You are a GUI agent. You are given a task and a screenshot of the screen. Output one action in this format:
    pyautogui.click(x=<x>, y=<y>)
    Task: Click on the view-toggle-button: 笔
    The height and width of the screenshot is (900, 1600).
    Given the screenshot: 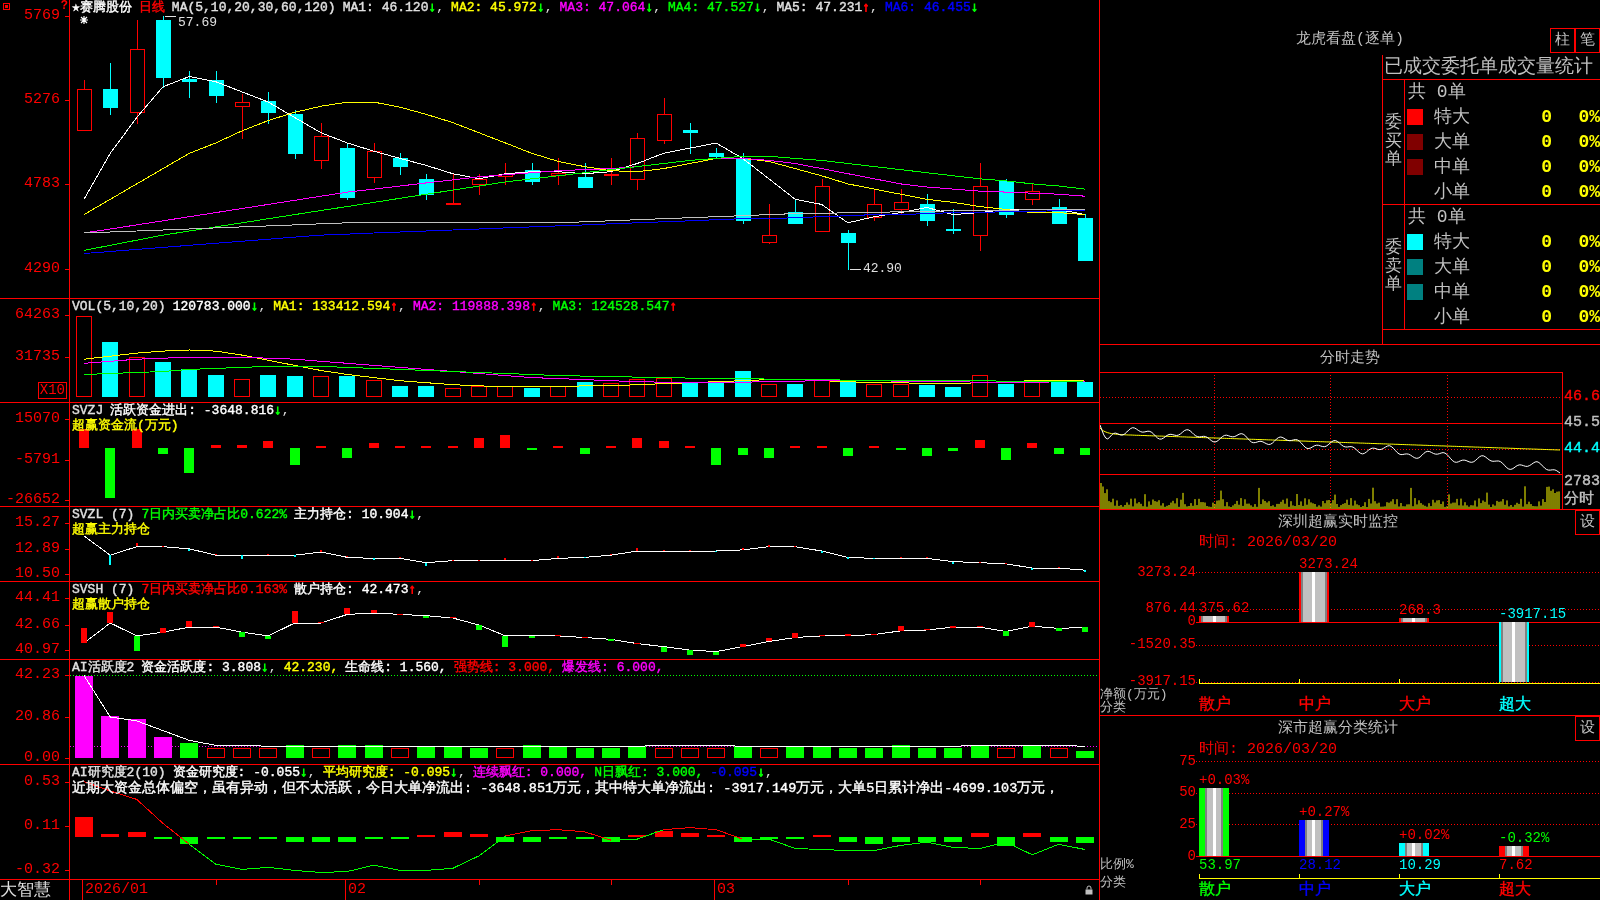 What is the action you would take?
    pyautogui.click(x=1587, y=40)
    